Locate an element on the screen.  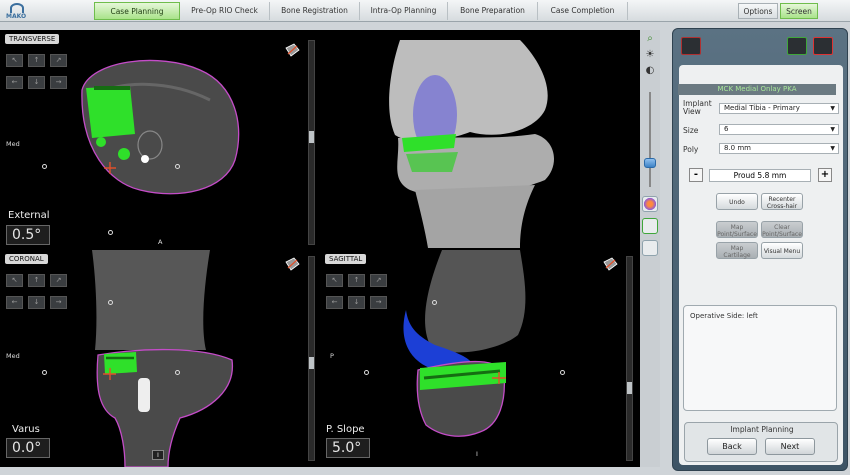
size-select: 6 ▼ is located at coordinates (779, 129).